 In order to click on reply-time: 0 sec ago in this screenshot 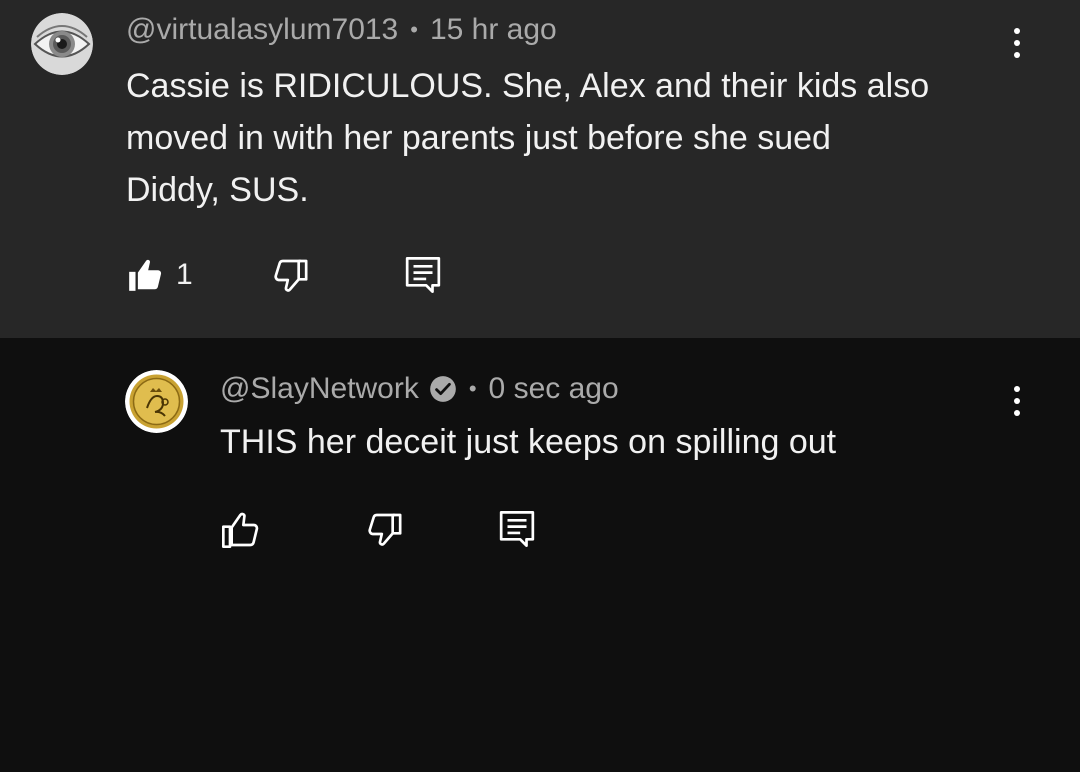, I will do `click(553, 388)`.